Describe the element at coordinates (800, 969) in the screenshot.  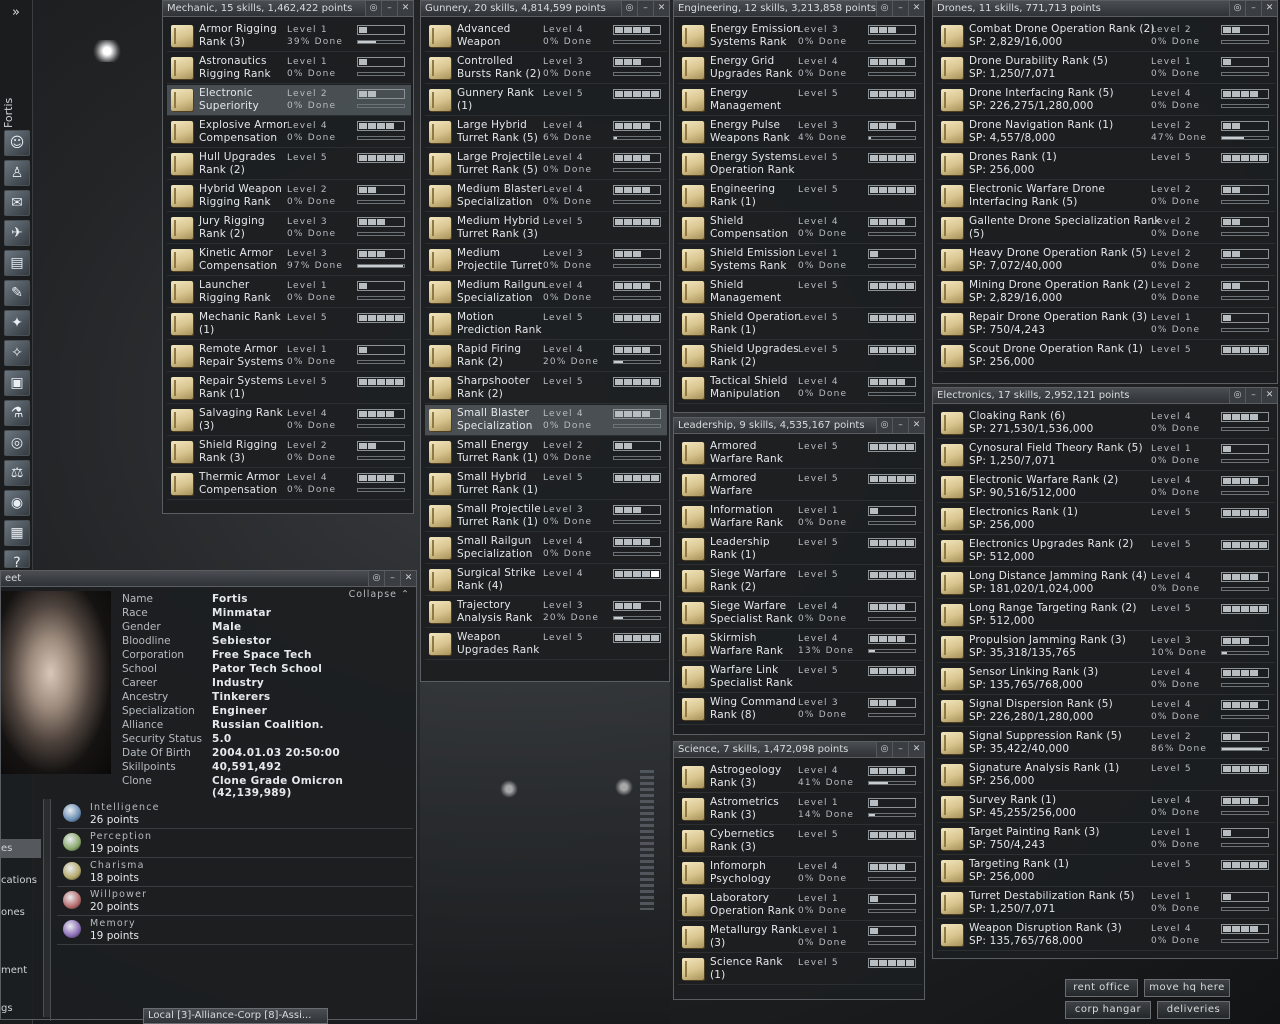
I see `skill-row: Science Rank (1) Level 5` at that location.